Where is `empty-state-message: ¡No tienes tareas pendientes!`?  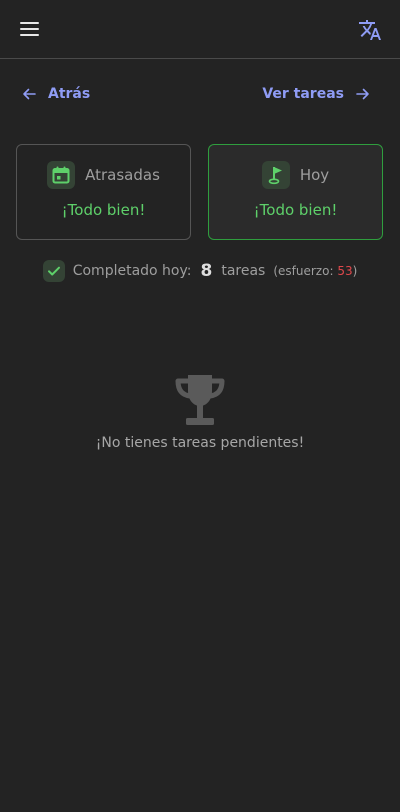
empty-state-message: ¡No tienes tareas pendientes! is located at coordinates (200, 443).